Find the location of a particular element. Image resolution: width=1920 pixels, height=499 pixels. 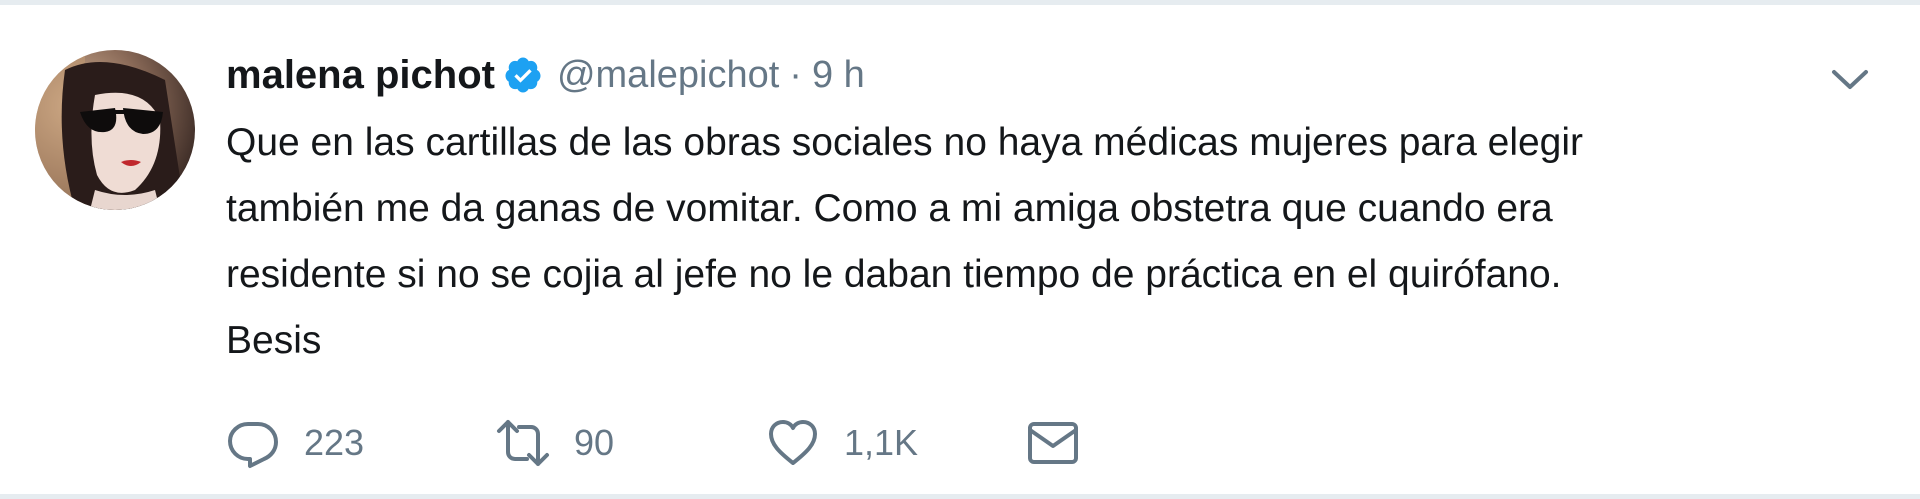

like-count: 1,1K is located at coordinates (881, 442).